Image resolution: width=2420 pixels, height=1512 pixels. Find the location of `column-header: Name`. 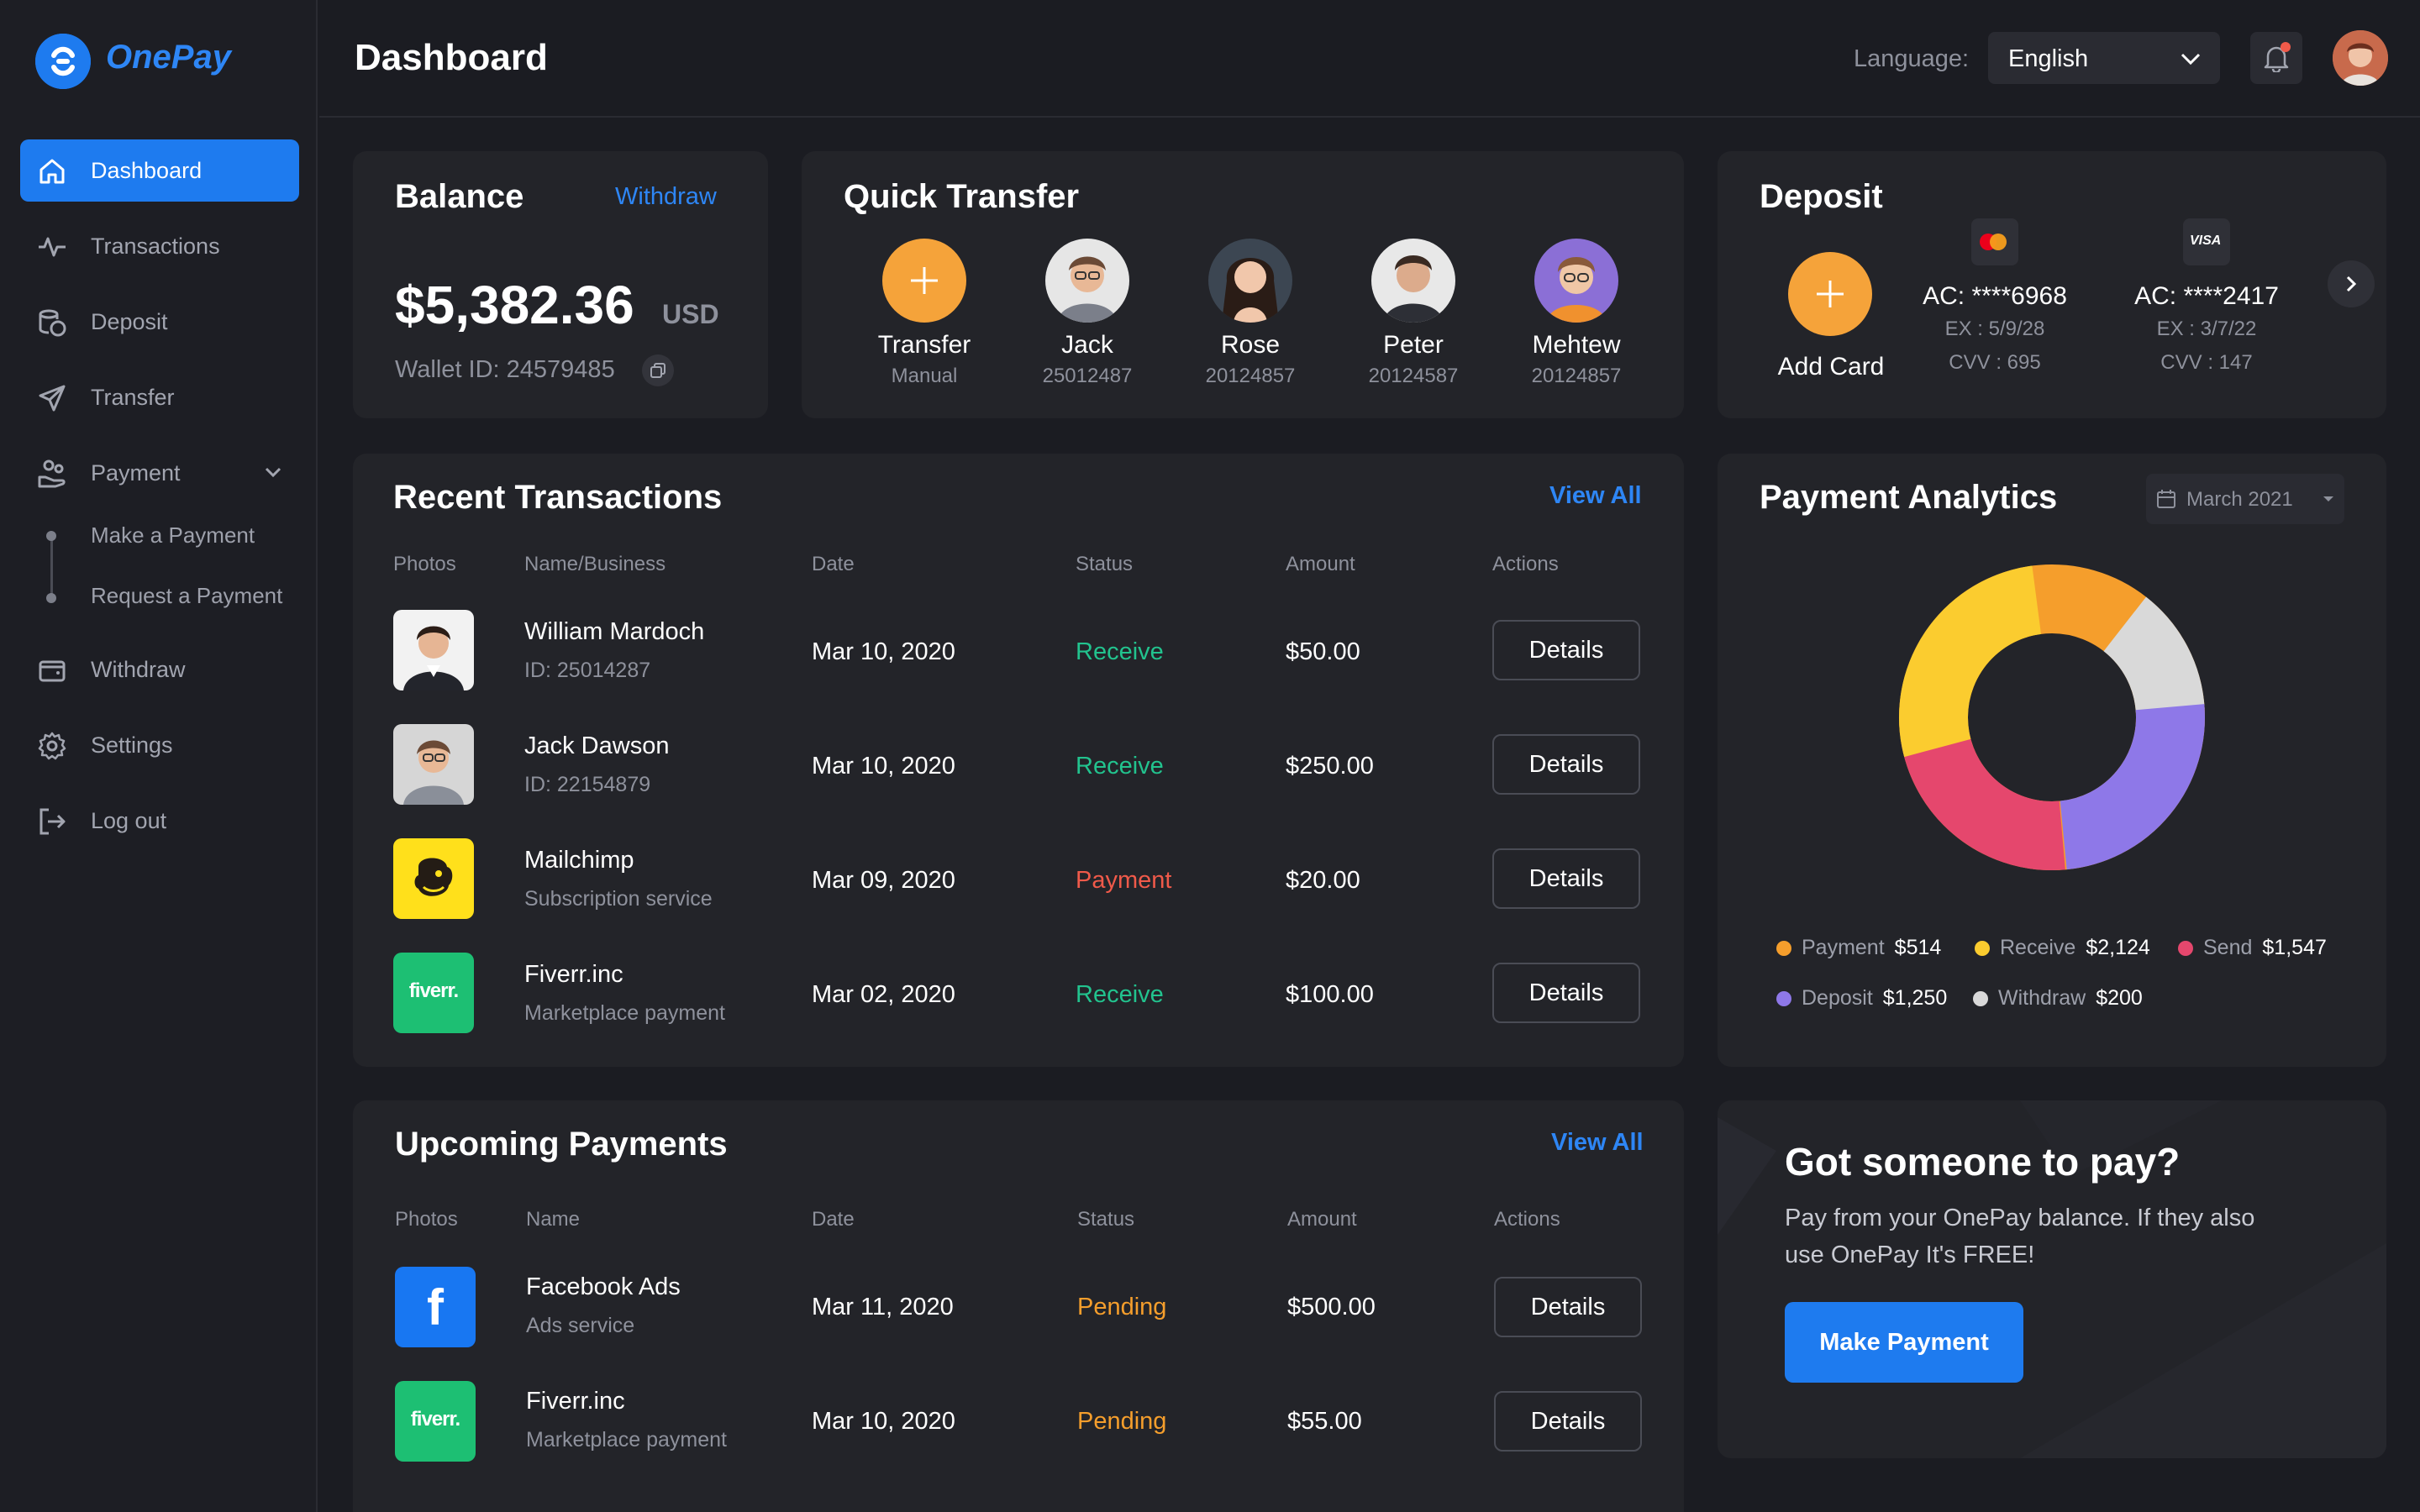

column-header: Name is located at coordinates (553, 1219).